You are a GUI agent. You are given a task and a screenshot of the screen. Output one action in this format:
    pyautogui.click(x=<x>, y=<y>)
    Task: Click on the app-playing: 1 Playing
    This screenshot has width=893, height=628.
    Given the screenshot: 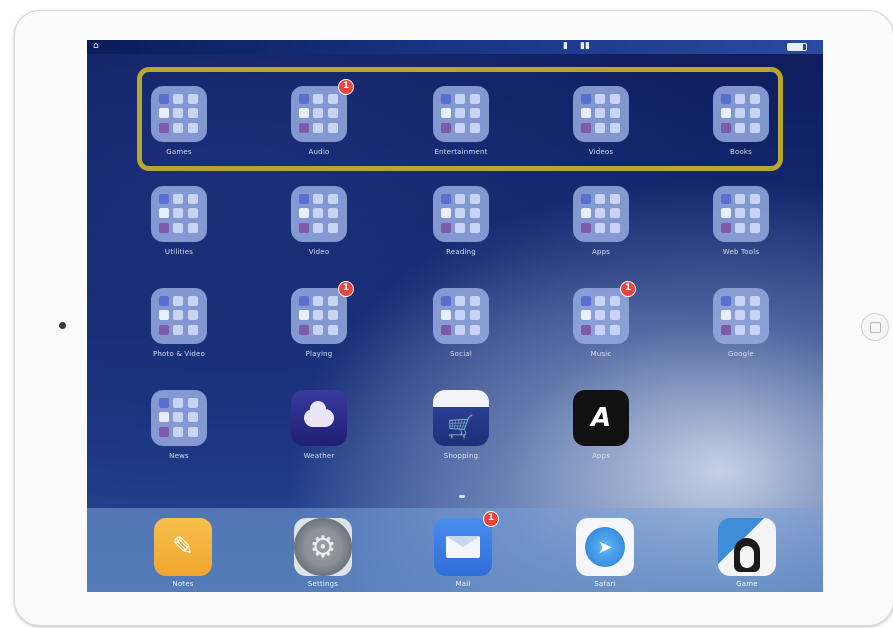 What is the action you would take?
    pyautogui.click(x=319, y=319)
    